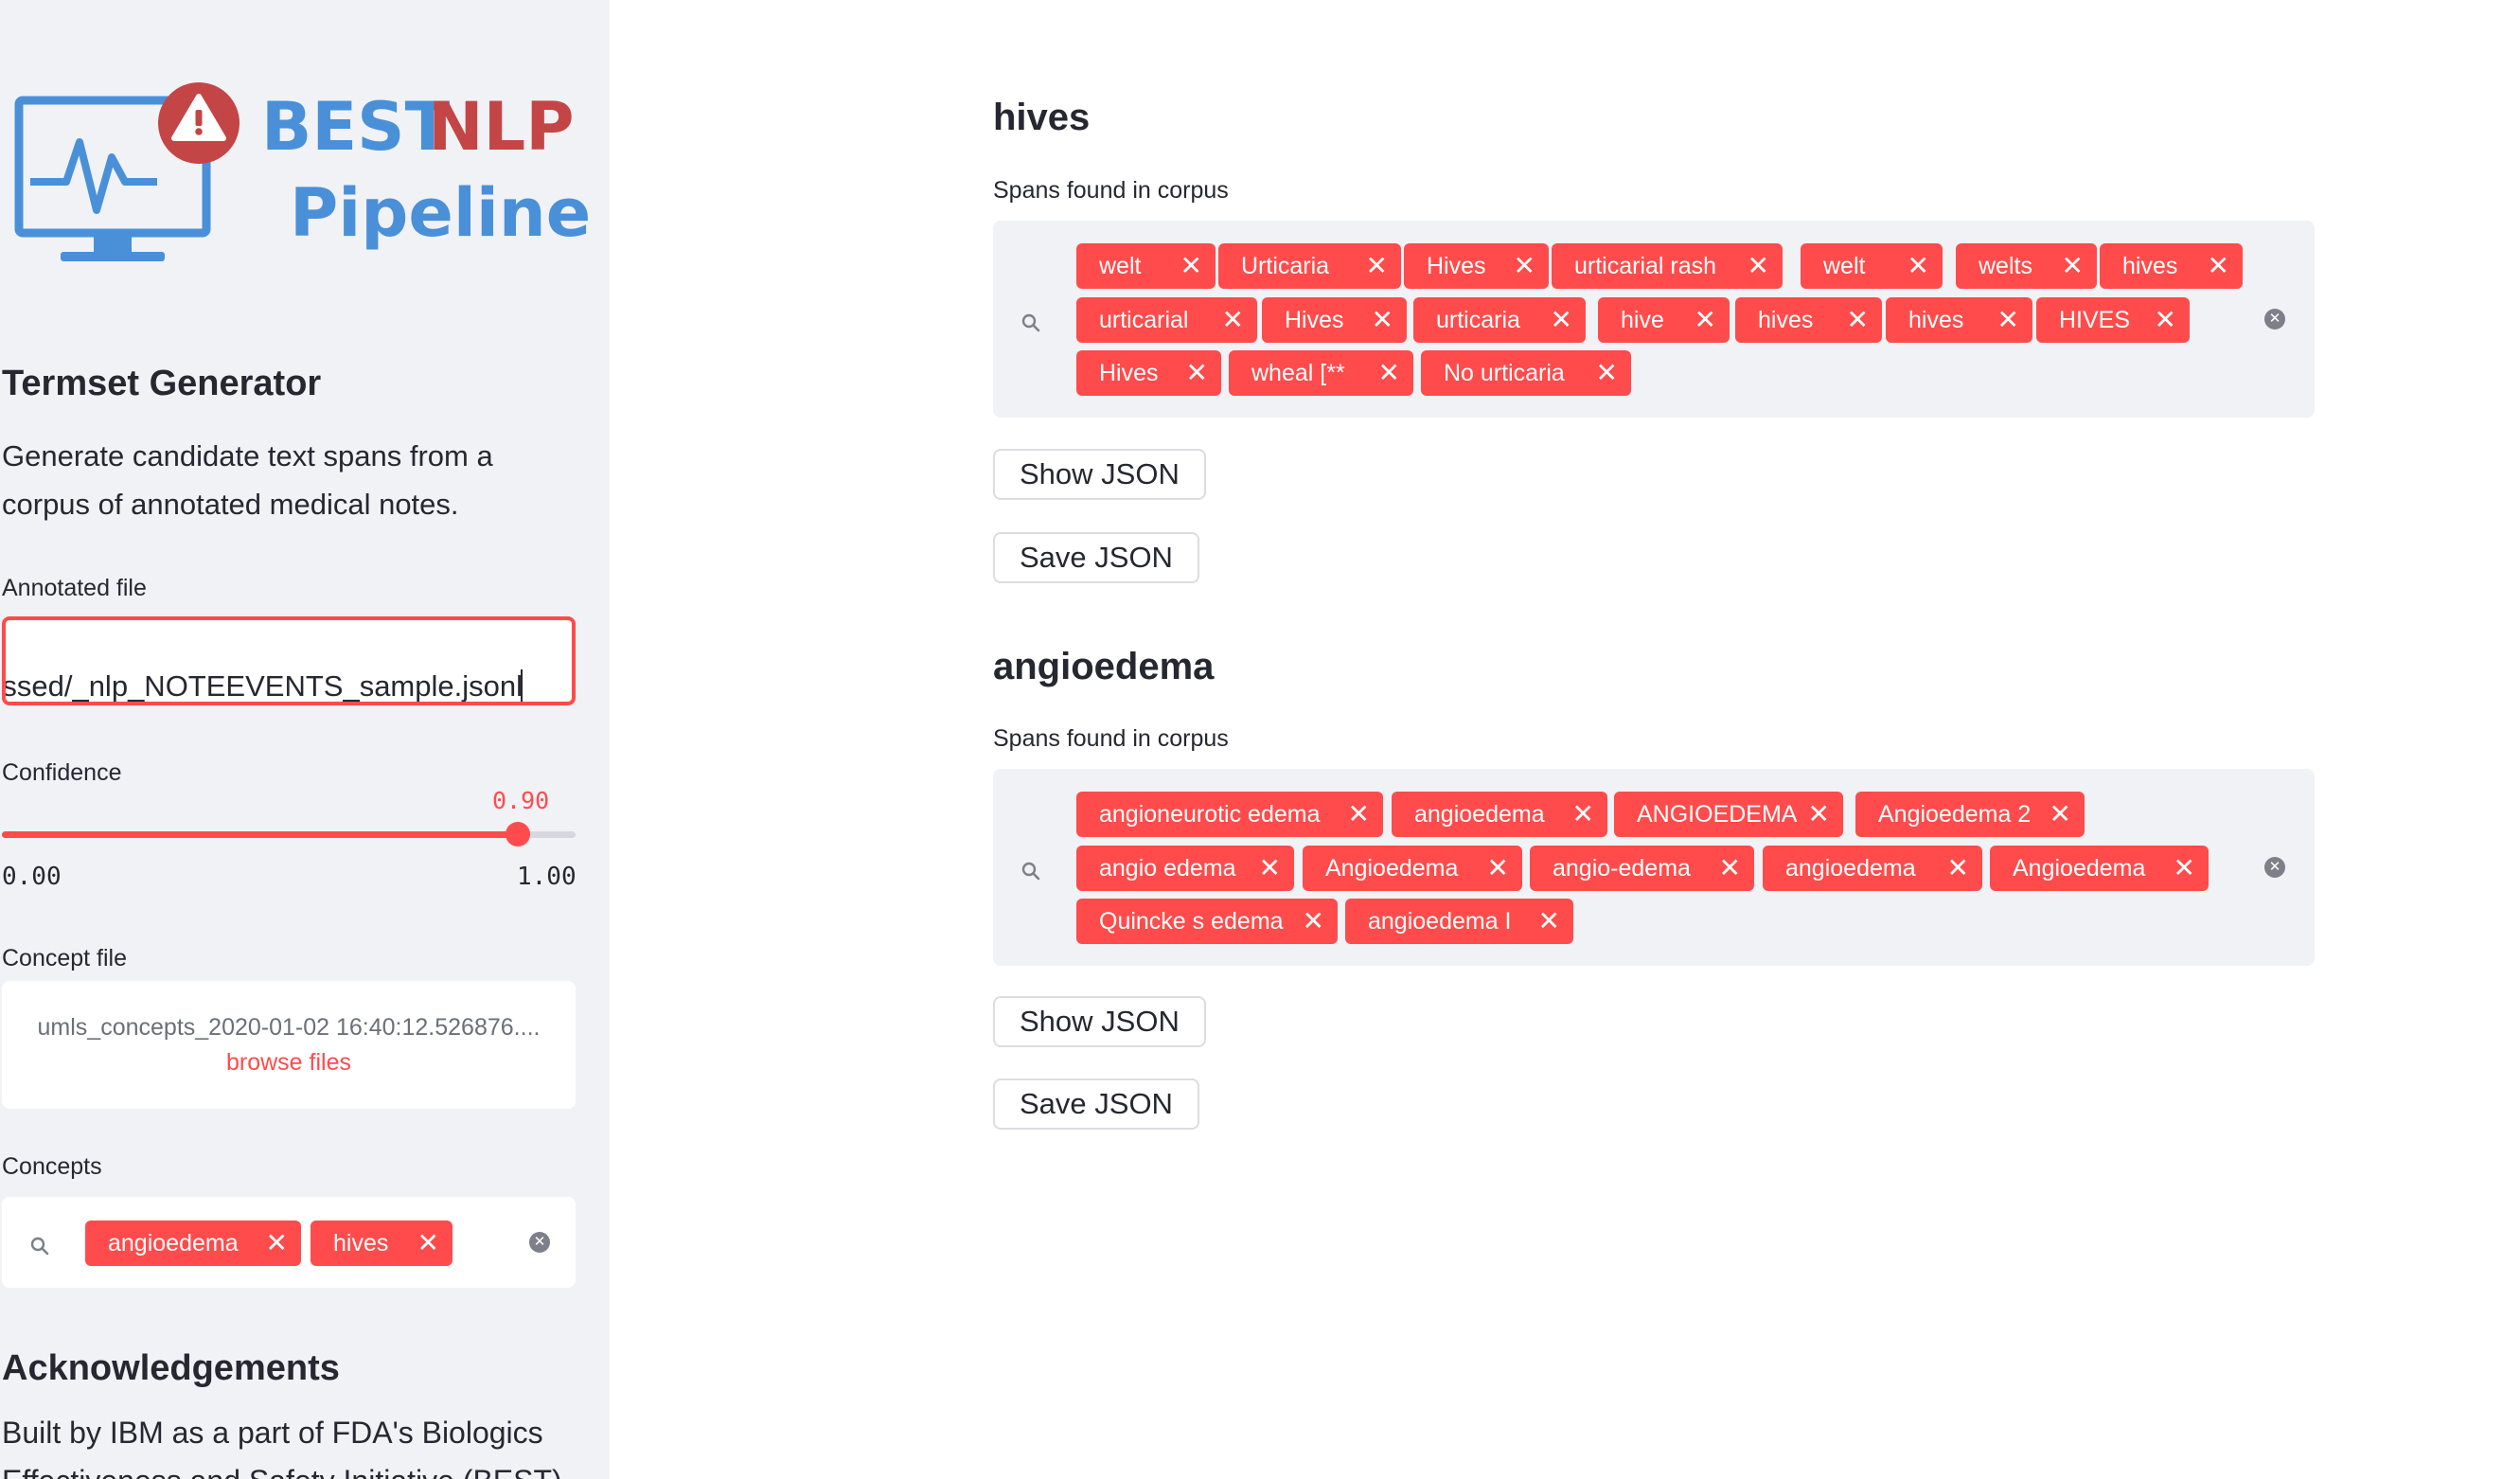 The image size is (2520, 1479). I want to click on span-tag: wheal [** ✕, so click(1321, 373).